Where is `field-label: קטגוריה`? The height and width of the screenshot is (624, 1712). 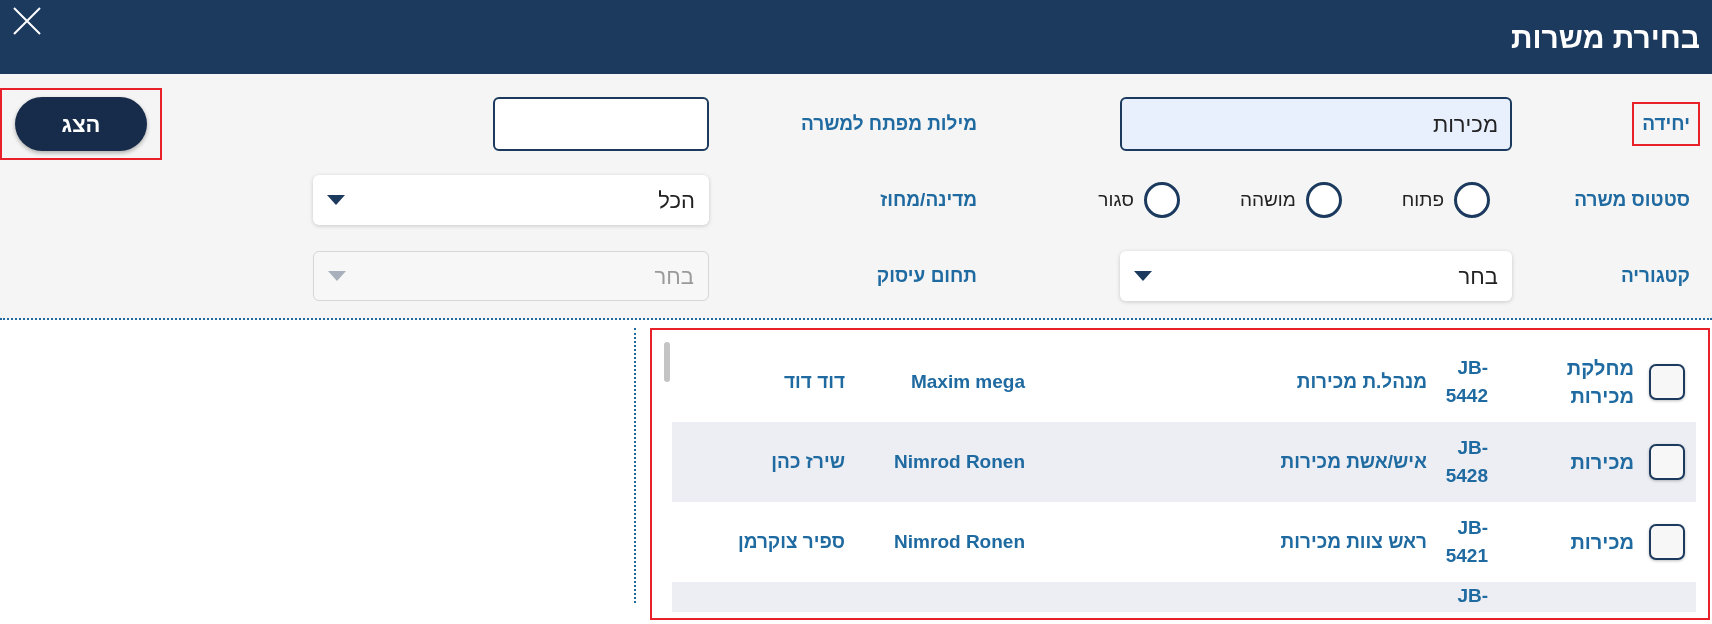 field-label: קטגוריה is located at coordinates (1655, 275).